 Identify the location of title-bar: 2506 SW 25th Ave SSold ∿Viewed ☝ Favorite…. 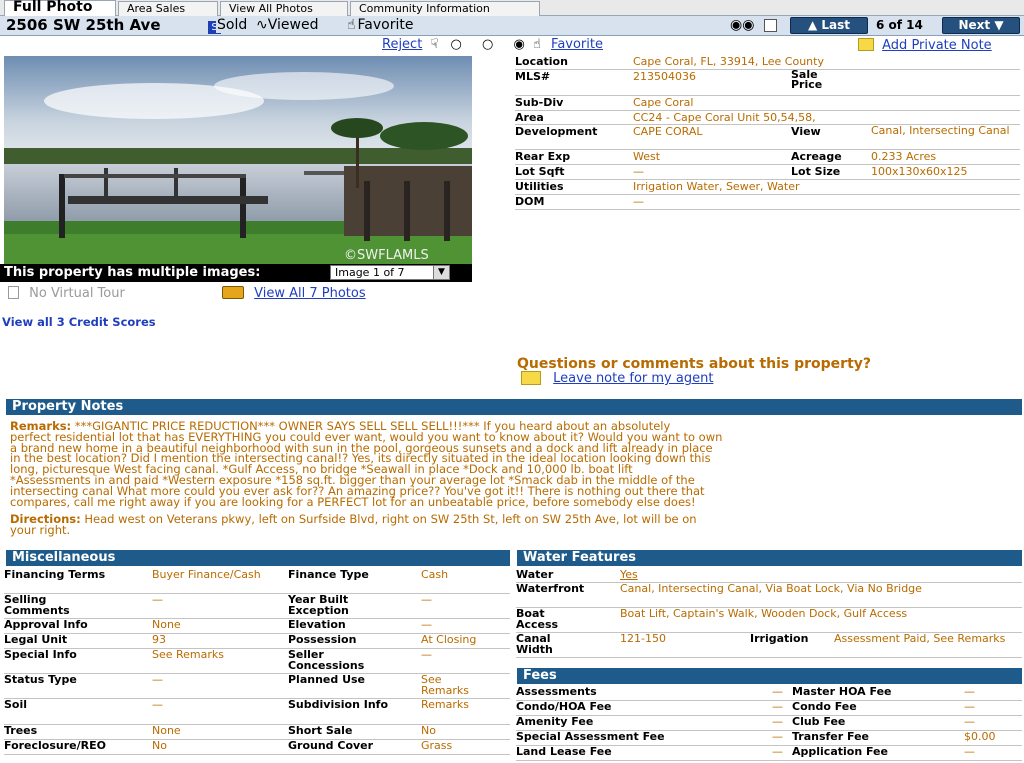
(512, 26).